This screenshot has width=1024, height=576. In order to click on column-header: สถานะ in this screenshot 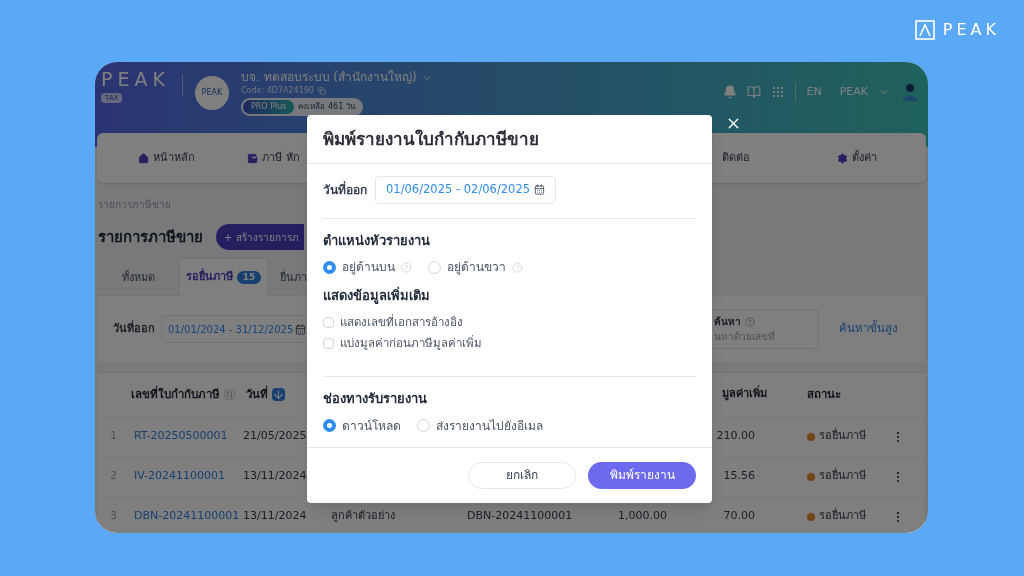, I will do `click(824, 394)`.